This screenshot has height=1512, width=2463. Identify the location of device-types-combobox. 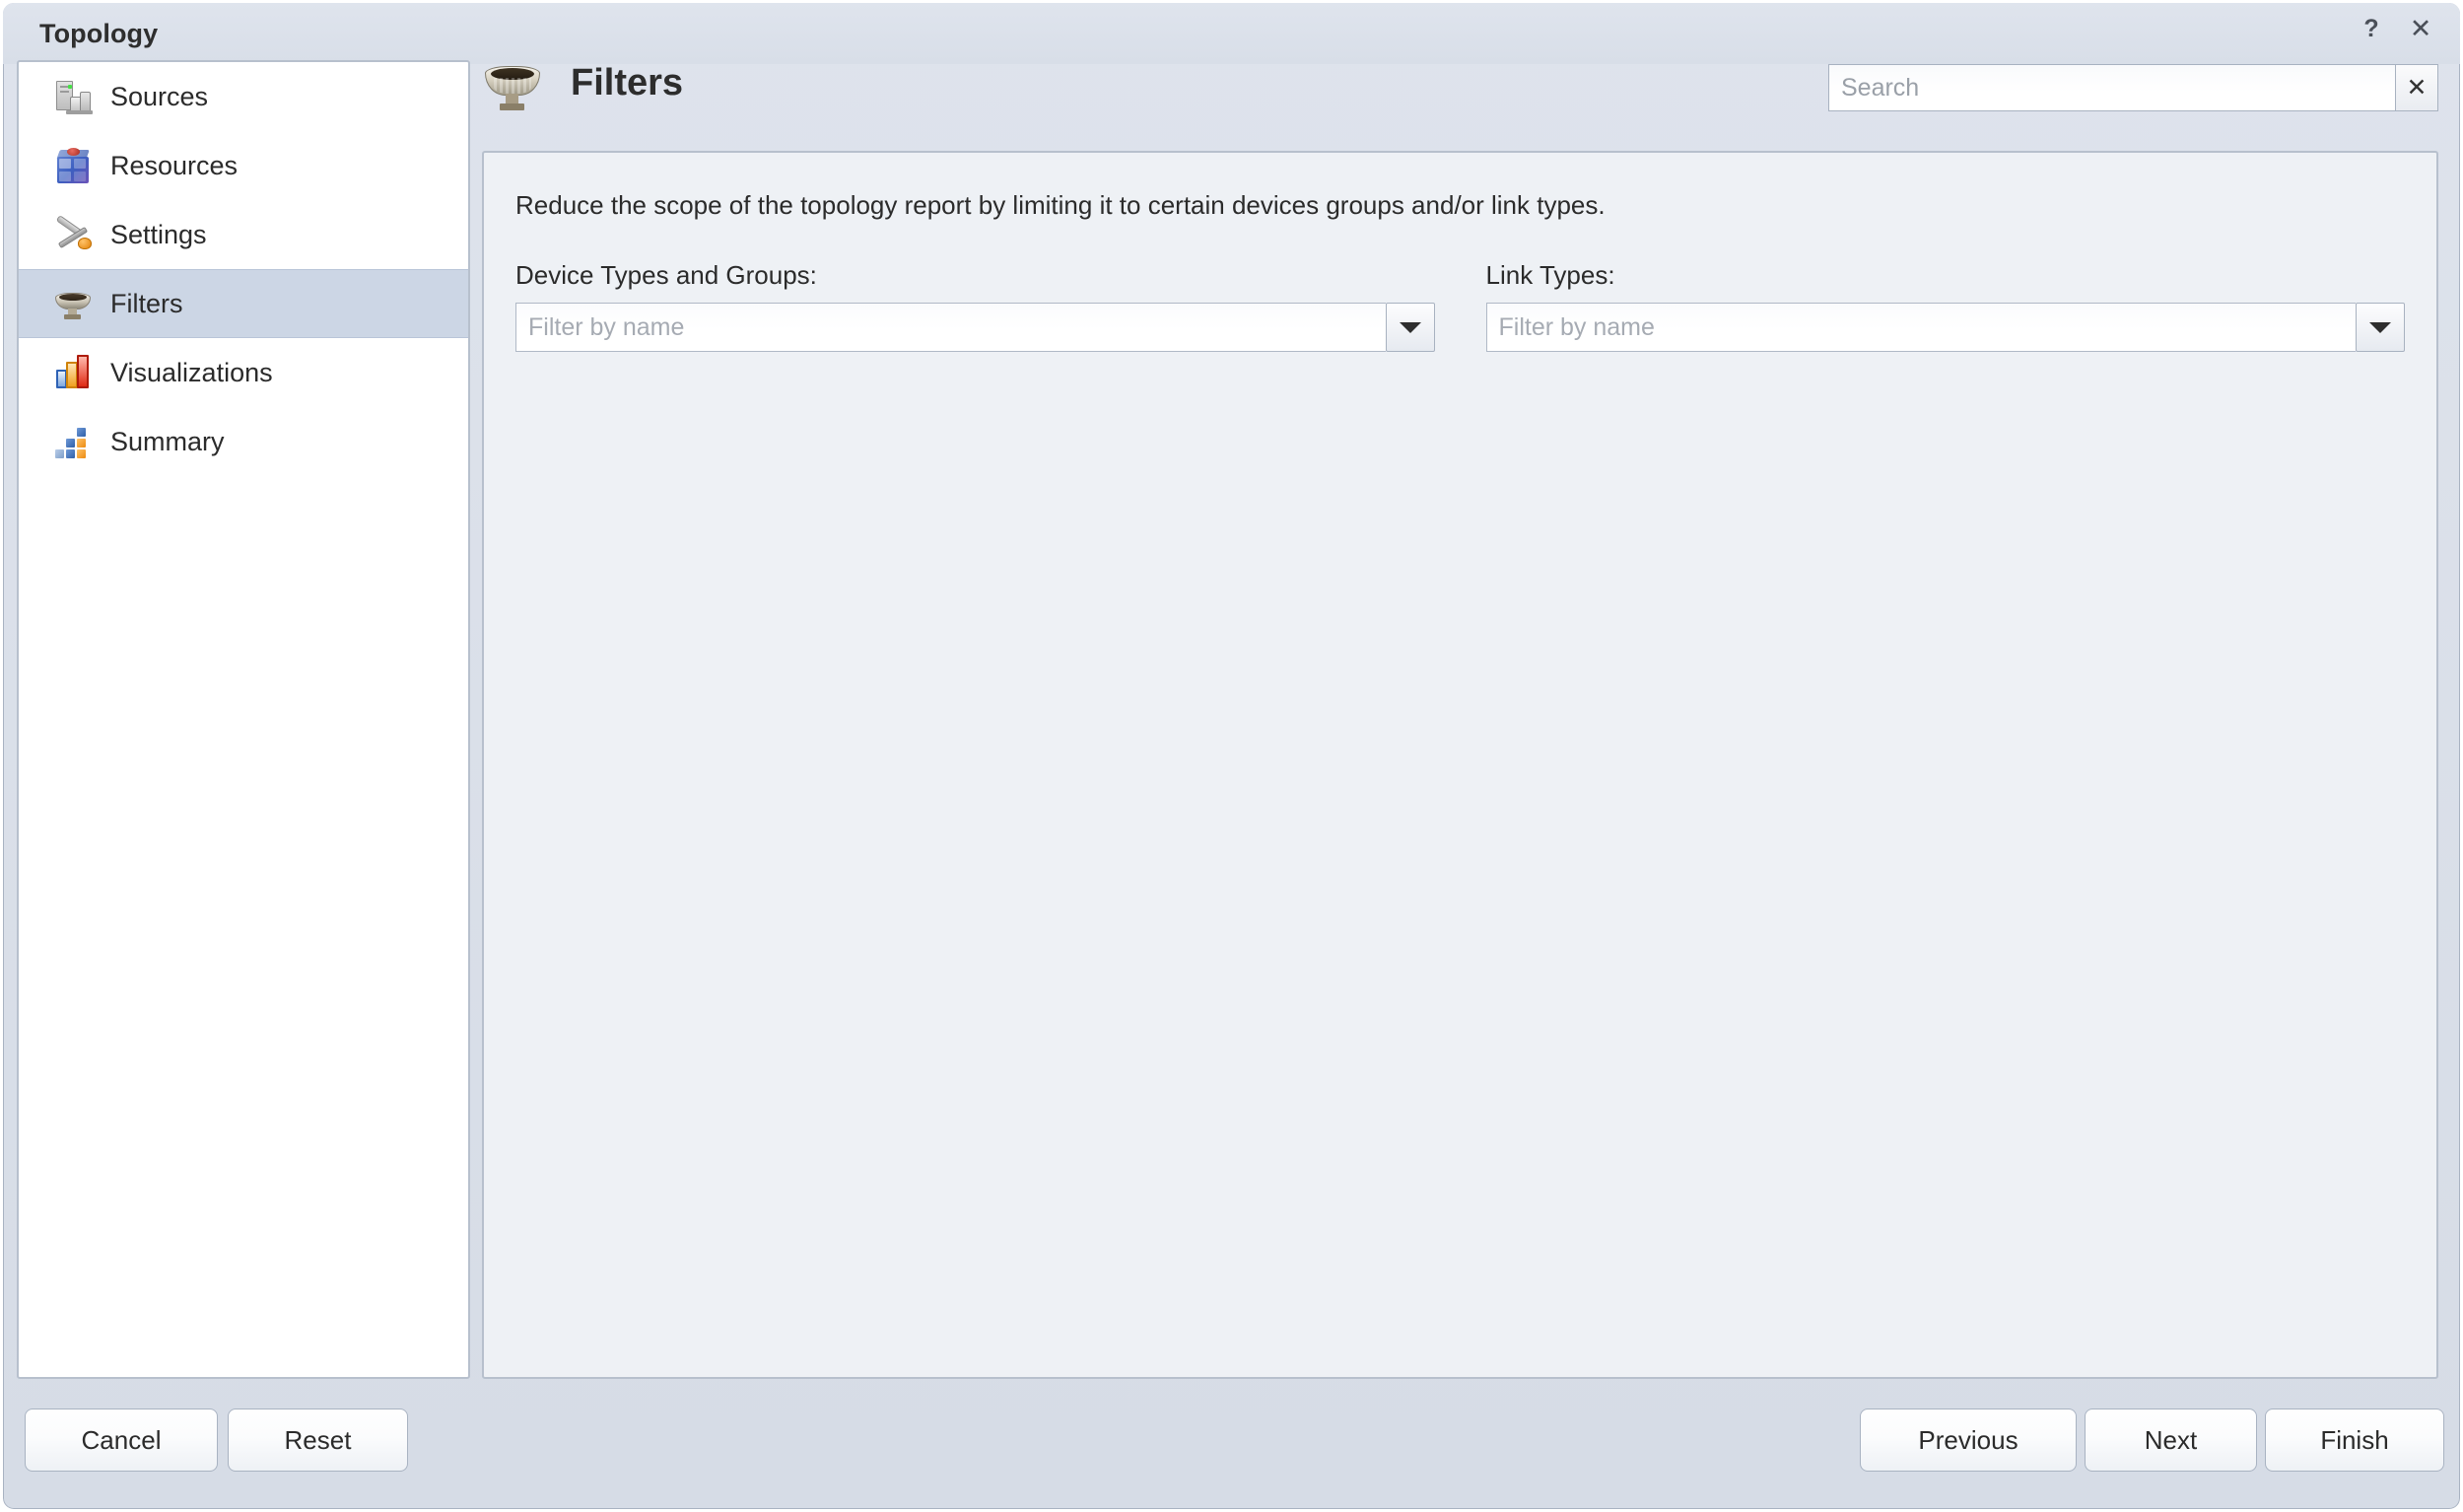
(975, 327).